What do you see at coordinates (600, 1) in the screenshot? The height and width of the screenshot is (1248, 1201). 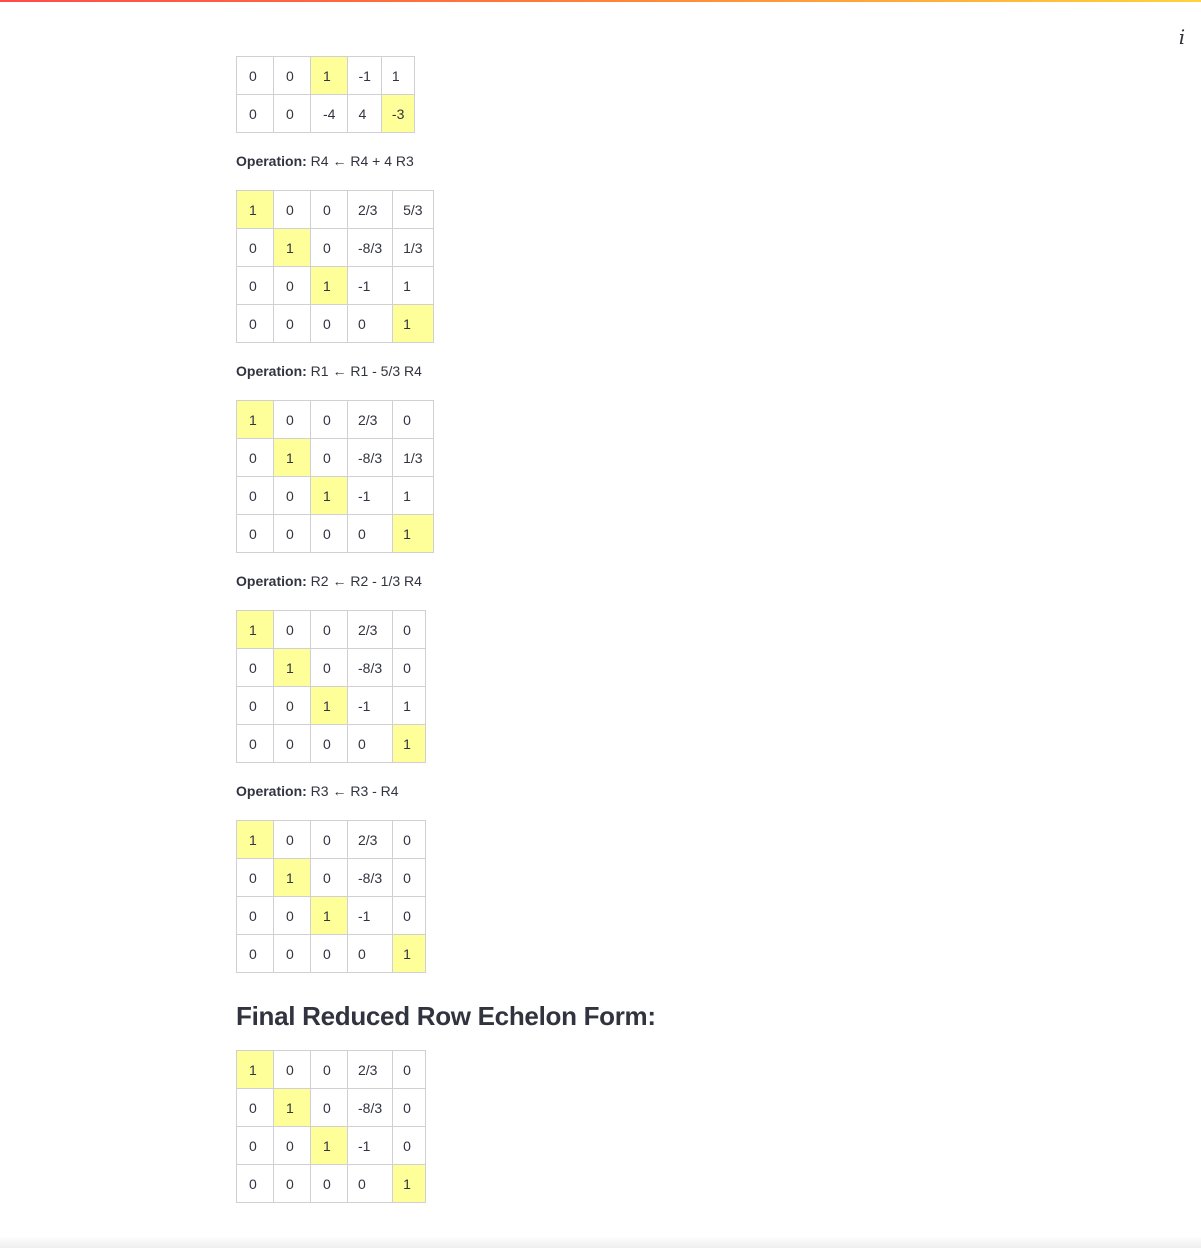 I see `top-decoration-bar` at bounding box center [600, 1].